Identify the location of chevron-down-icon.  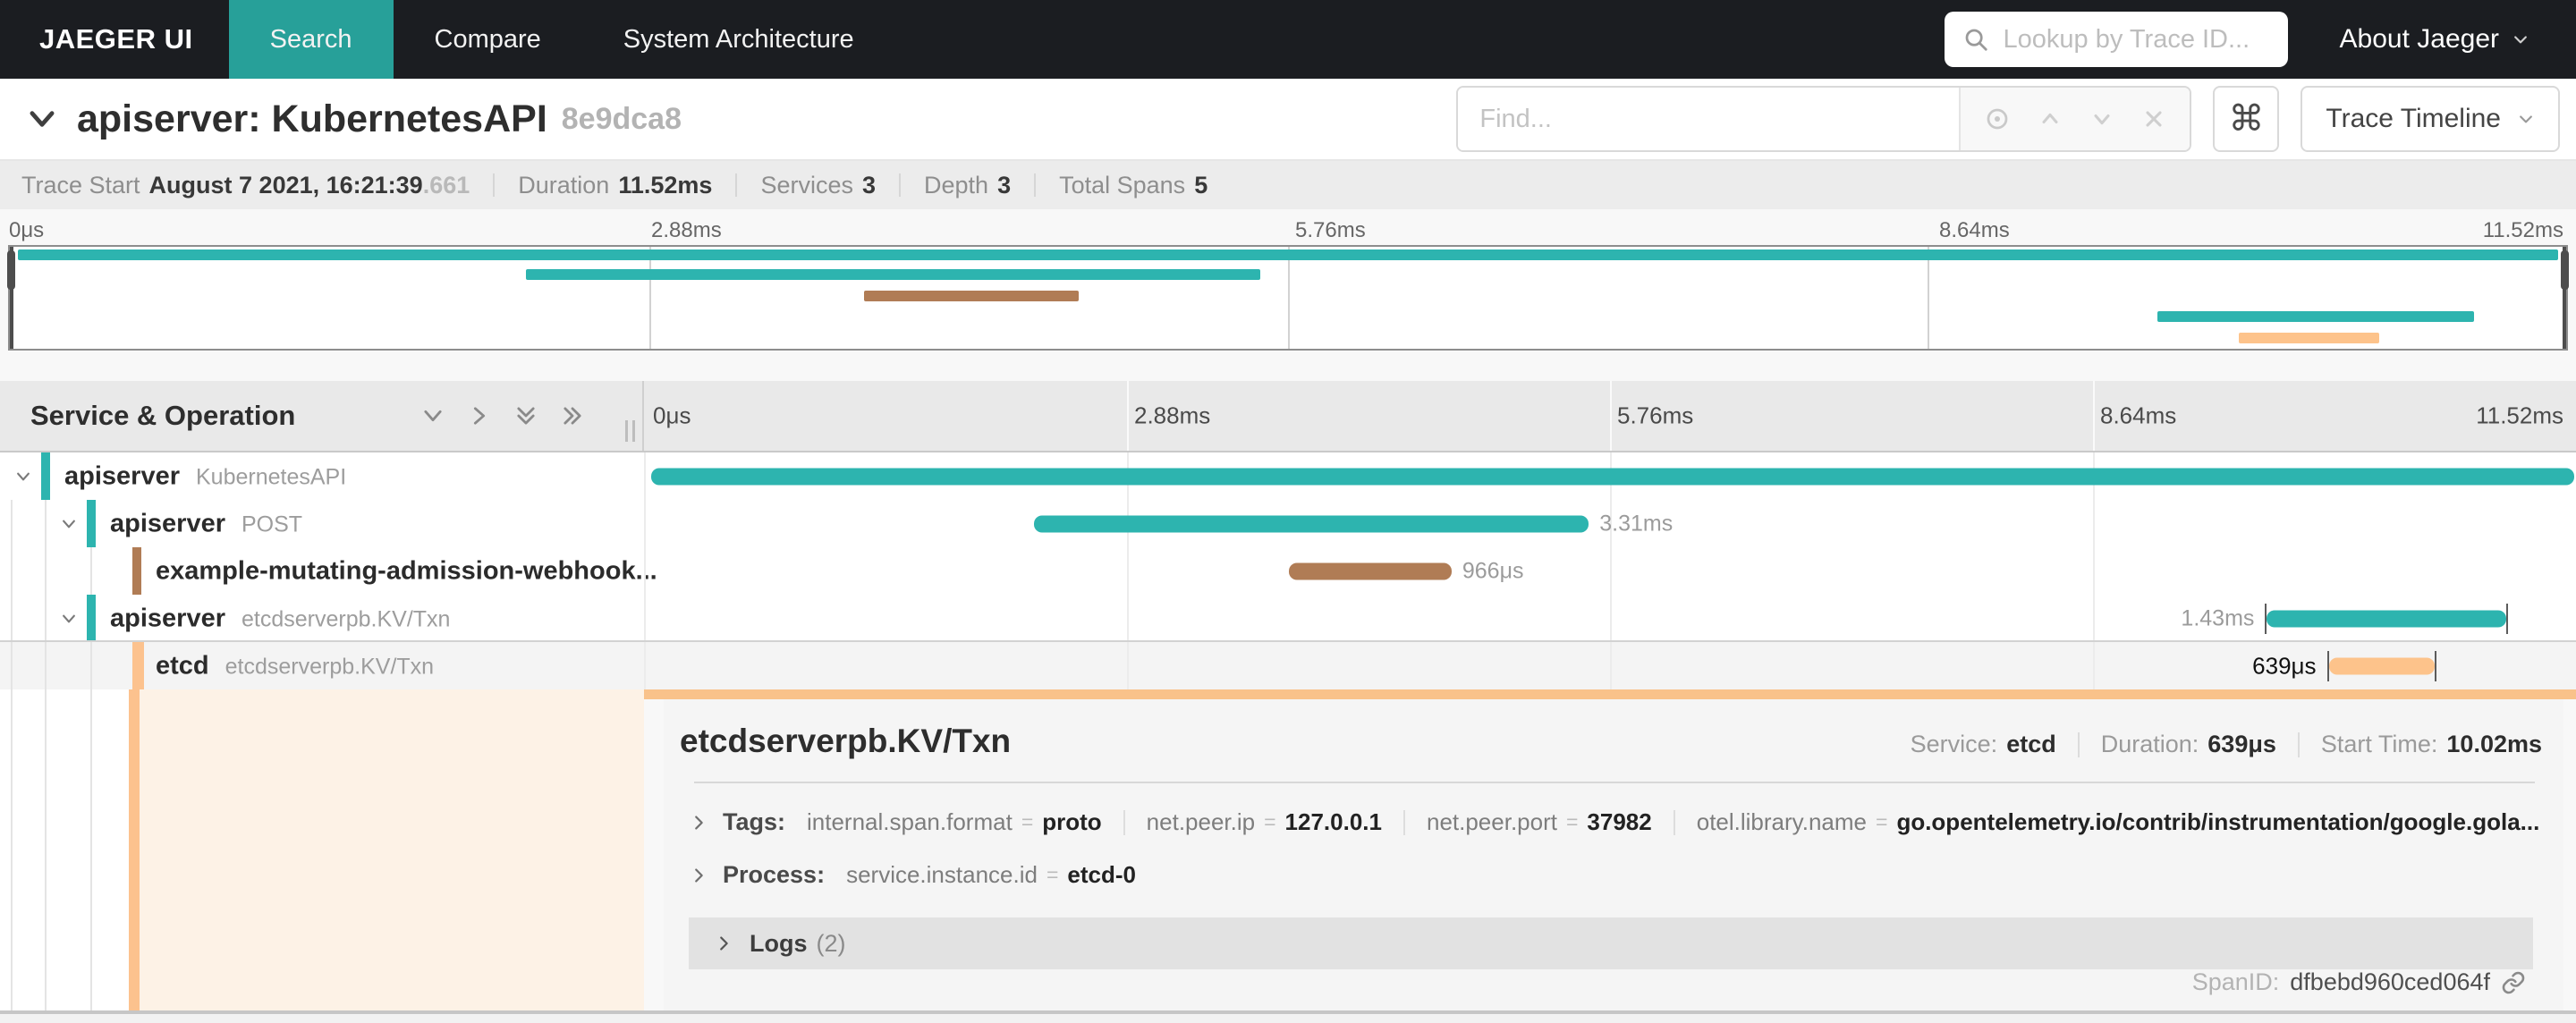
(2520, 39).